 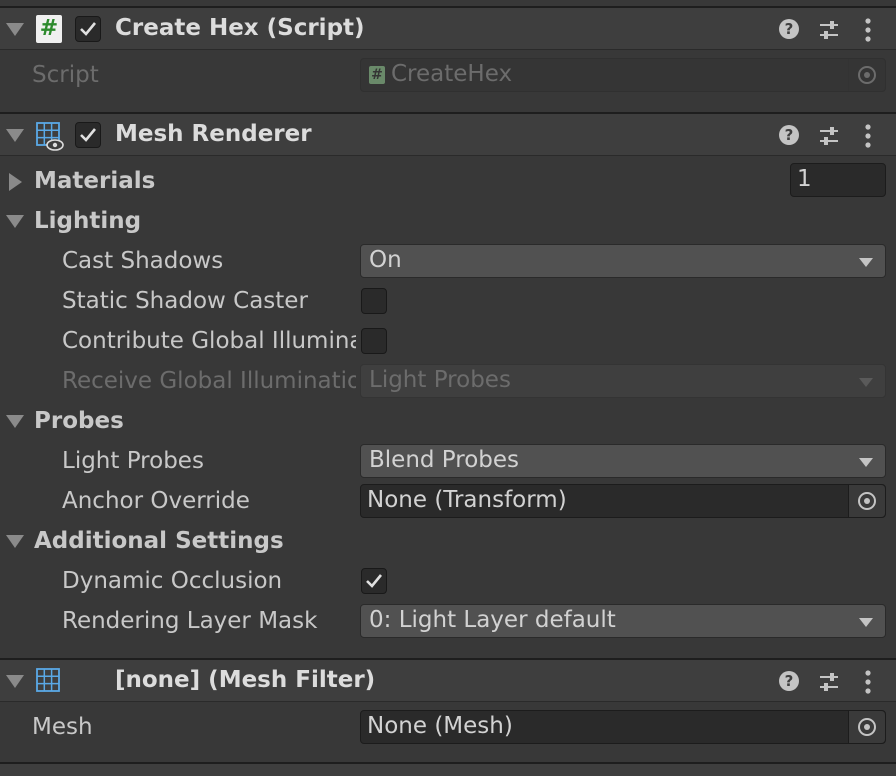 What do you see at coordinates (440, 726) in the screenshot?
I see `mesh-value: None (Mesh)` at bounding box center [440, 726].